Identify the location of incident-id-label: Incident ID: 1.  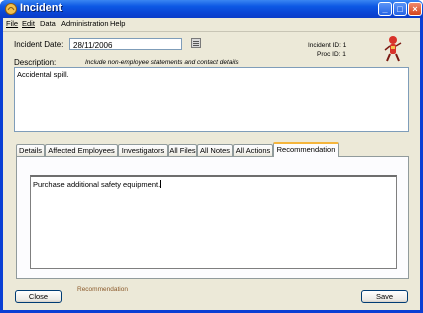
(327, 45).